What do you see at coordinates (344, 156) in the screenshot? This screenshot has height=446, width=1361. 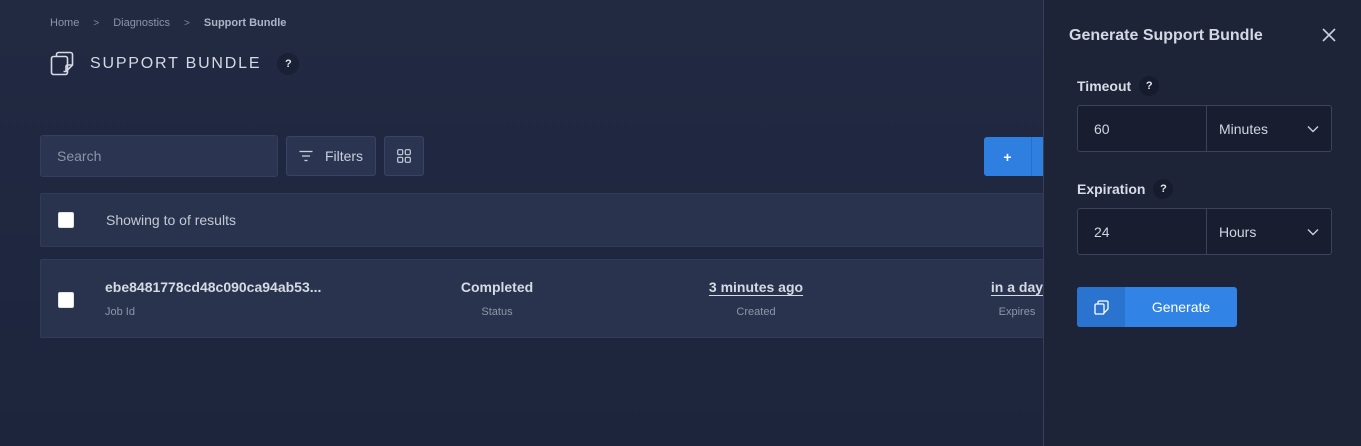 I see `filters-label: Filters` at bounding box center [344, 156].